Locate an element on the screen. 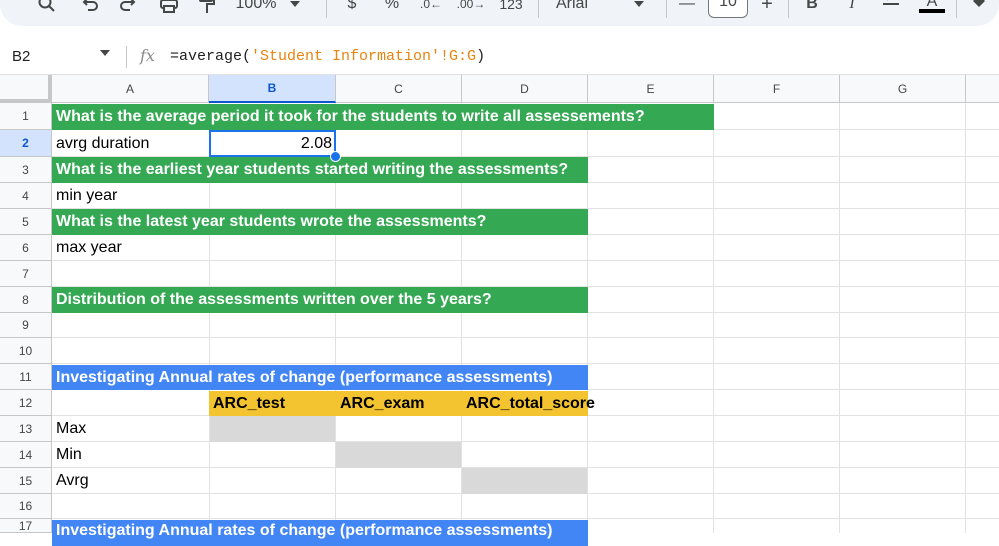 The width and height of the screenshot is (999, 546). name-box: B2 is located at coordinates (21, 56).